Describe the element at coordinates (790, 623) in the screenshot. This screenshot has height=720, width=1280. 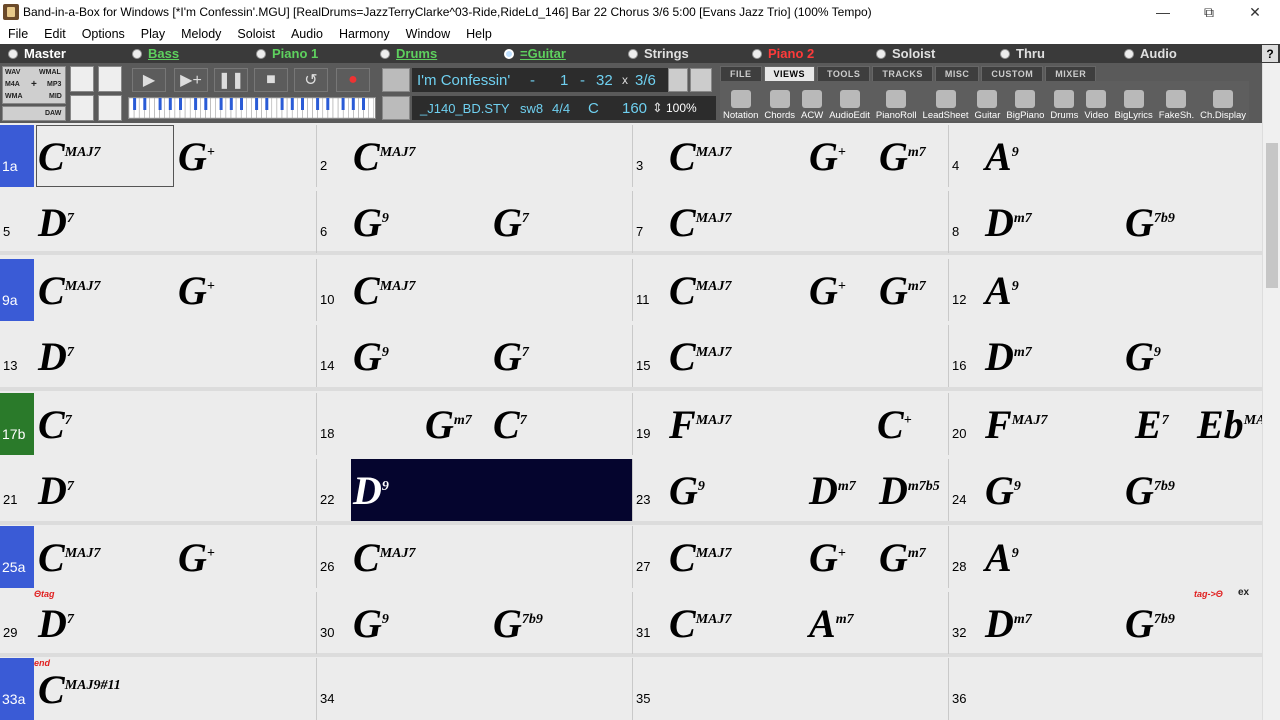
I see `bar-31: 31 CMAJ7 Am7` at that location.